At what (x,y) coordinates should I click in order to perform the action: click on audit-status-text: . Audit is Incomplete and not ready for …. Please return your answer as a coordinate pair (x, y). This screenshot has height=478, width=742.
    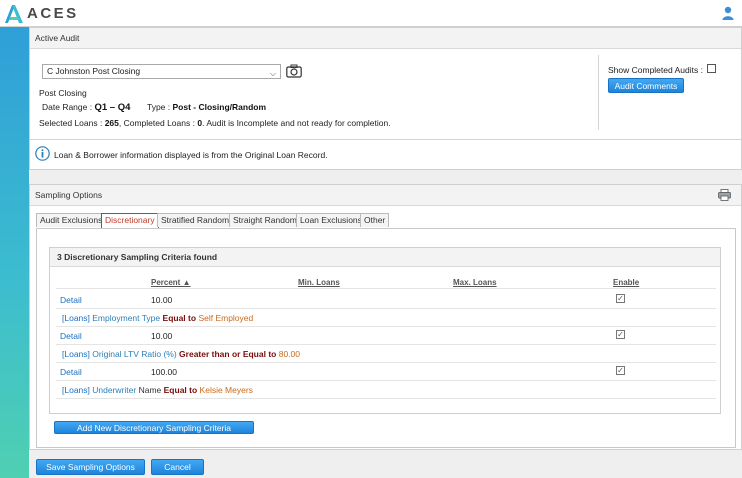
    Looking at the image, I should click on (296, 123).